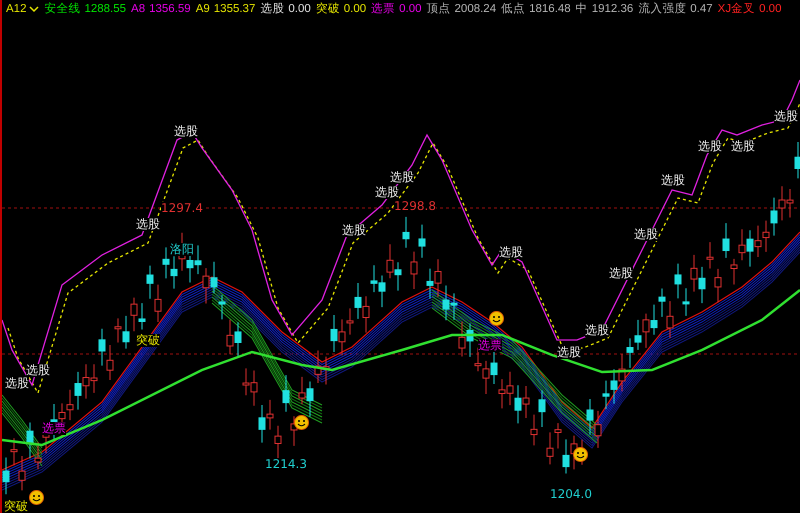  Describe the element at coordinates (34, 9) in the screenshot. I see `chevron-down-icon` at that location.